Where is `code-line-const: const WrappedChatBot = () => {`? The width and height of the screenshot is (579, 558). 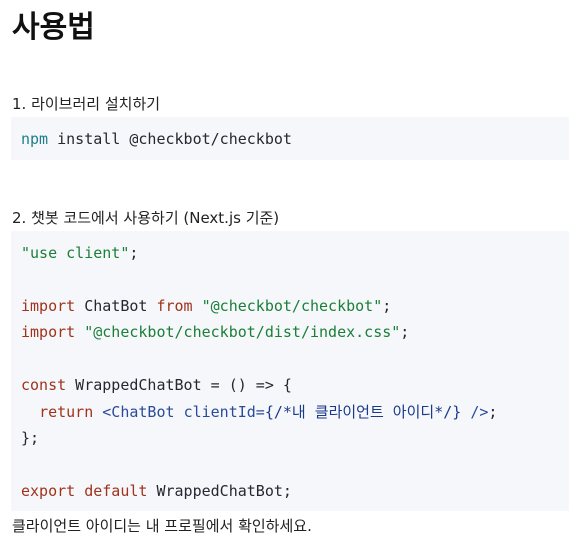
code-line-const: const WrappedChatBot = () => { is located at coordinates (156, 385).